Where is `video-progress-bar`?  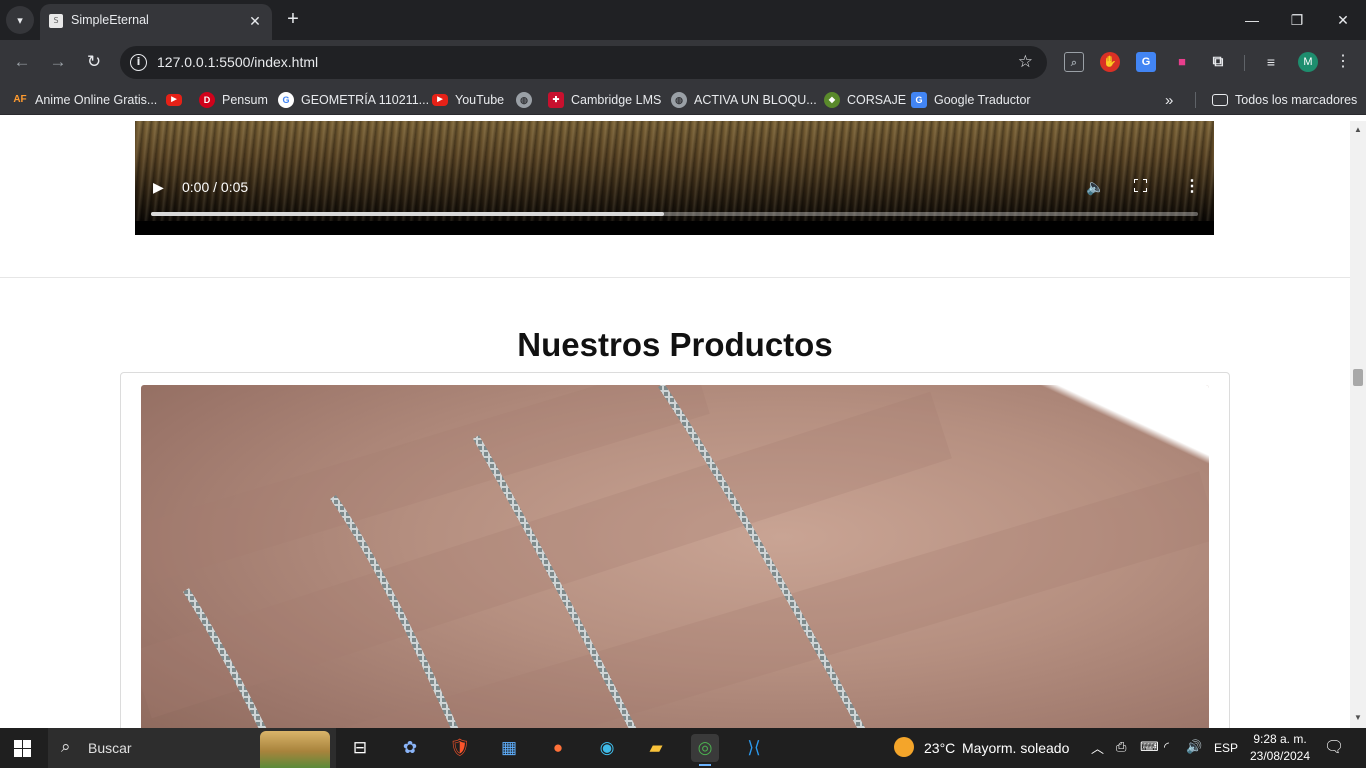
video-progress-bar is located at coordinates (674, 214).